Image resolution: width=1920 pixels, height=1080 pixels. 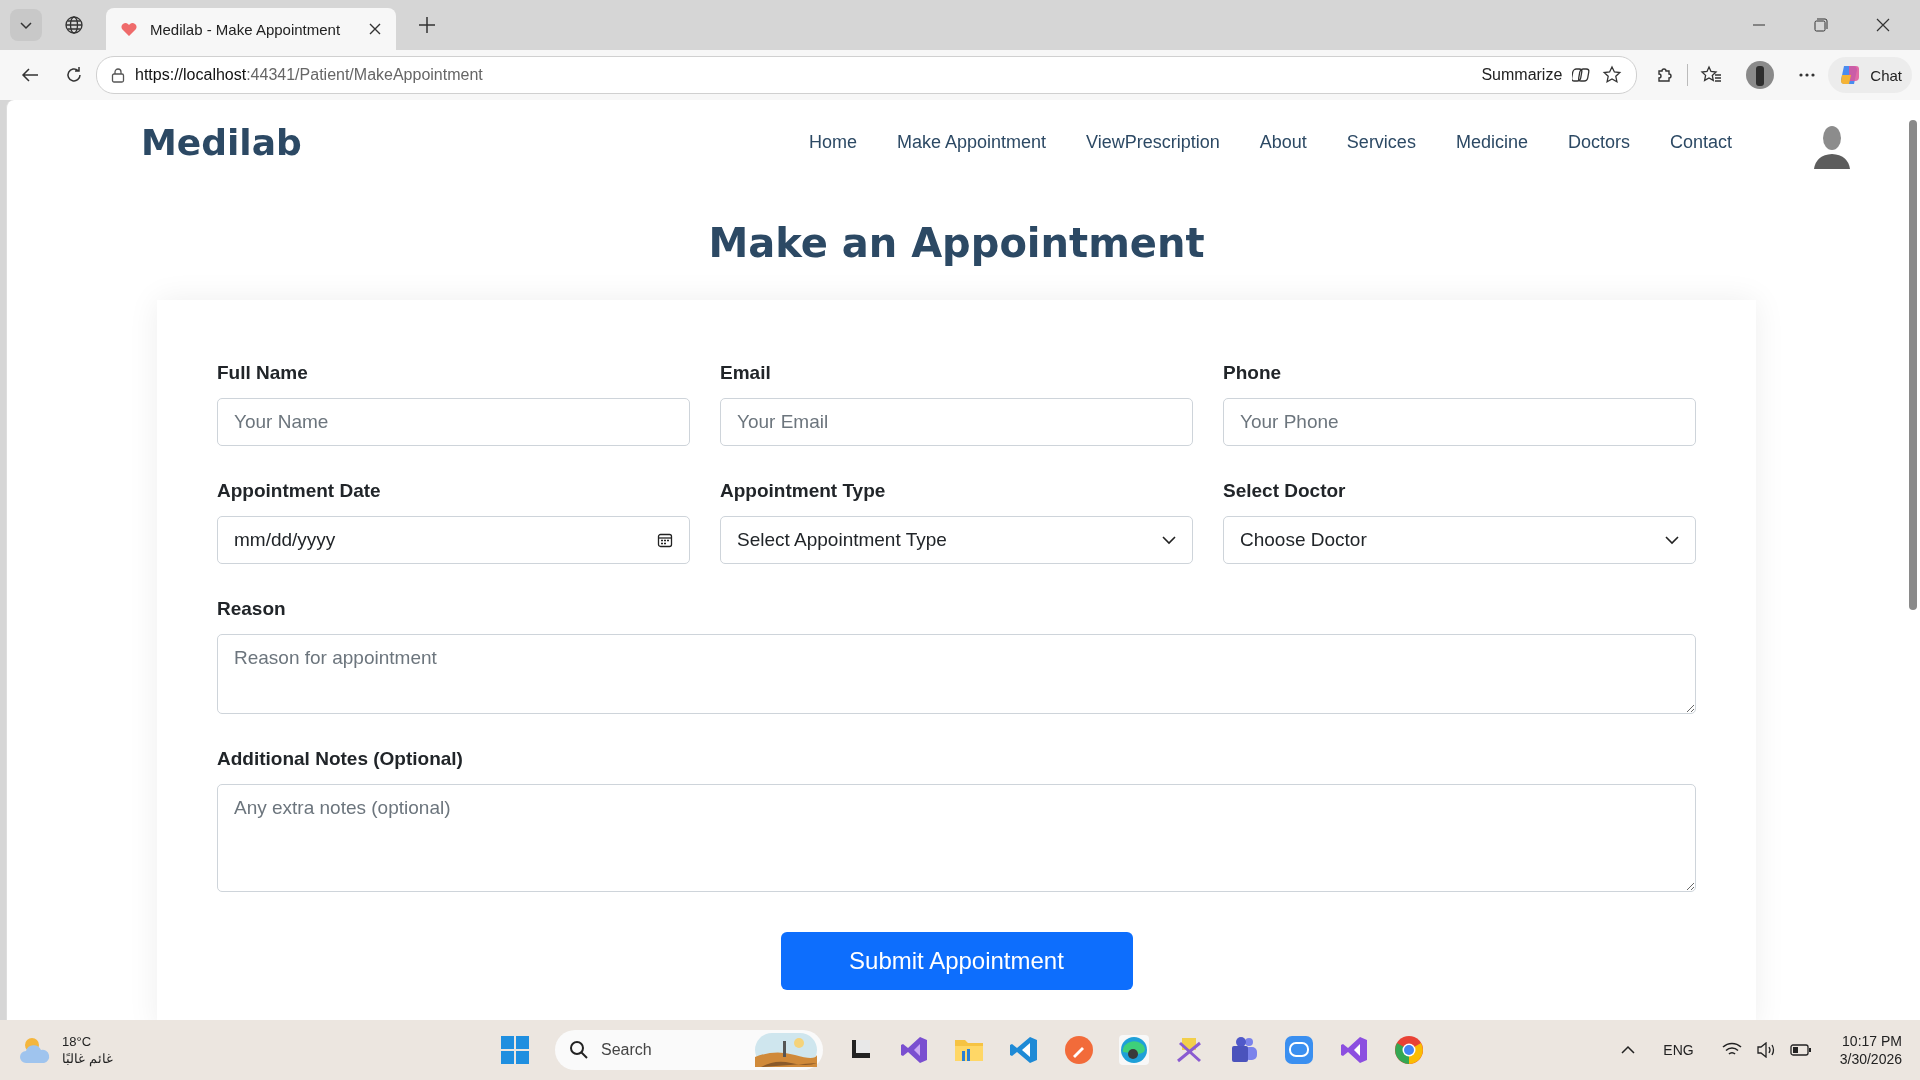 What do you see at coordinates (1153, 142) in the screenshot?
I see `nav-link: ViewPrescription` at bounding box center [1153, 142].